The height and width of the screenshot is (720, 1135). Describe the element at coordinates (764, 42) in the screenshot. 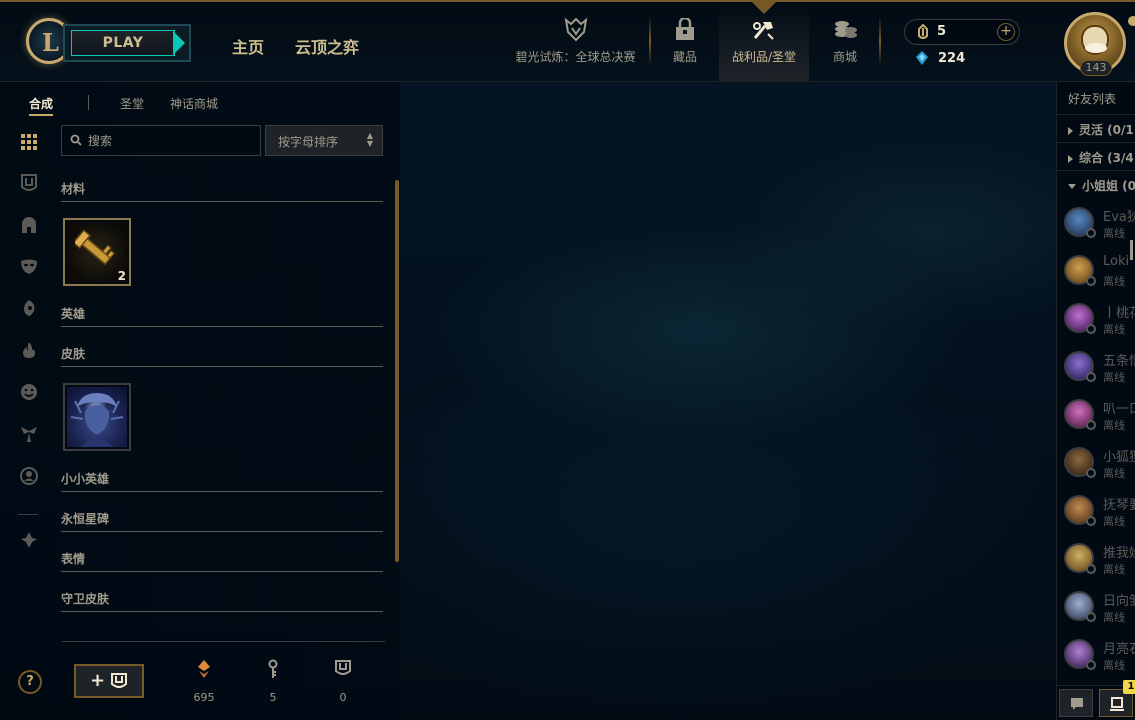

I see `tab-loot: 战利品/圣堂` at that location.